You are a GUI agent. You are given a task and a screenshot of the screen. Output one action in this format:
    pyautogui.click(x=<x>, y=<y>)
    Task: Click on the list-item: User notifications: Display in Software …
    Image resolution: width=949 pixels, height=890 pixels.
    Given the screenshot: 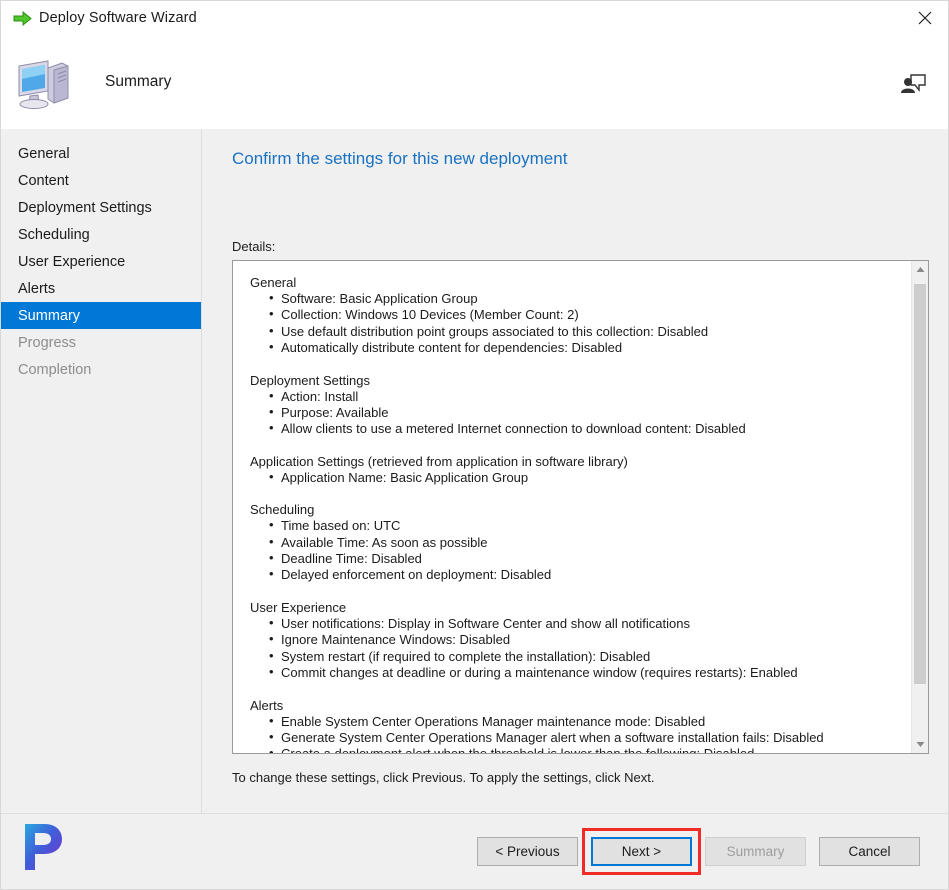 What is the action you would take?
    pyautogui.click(x=590, y=623)
    